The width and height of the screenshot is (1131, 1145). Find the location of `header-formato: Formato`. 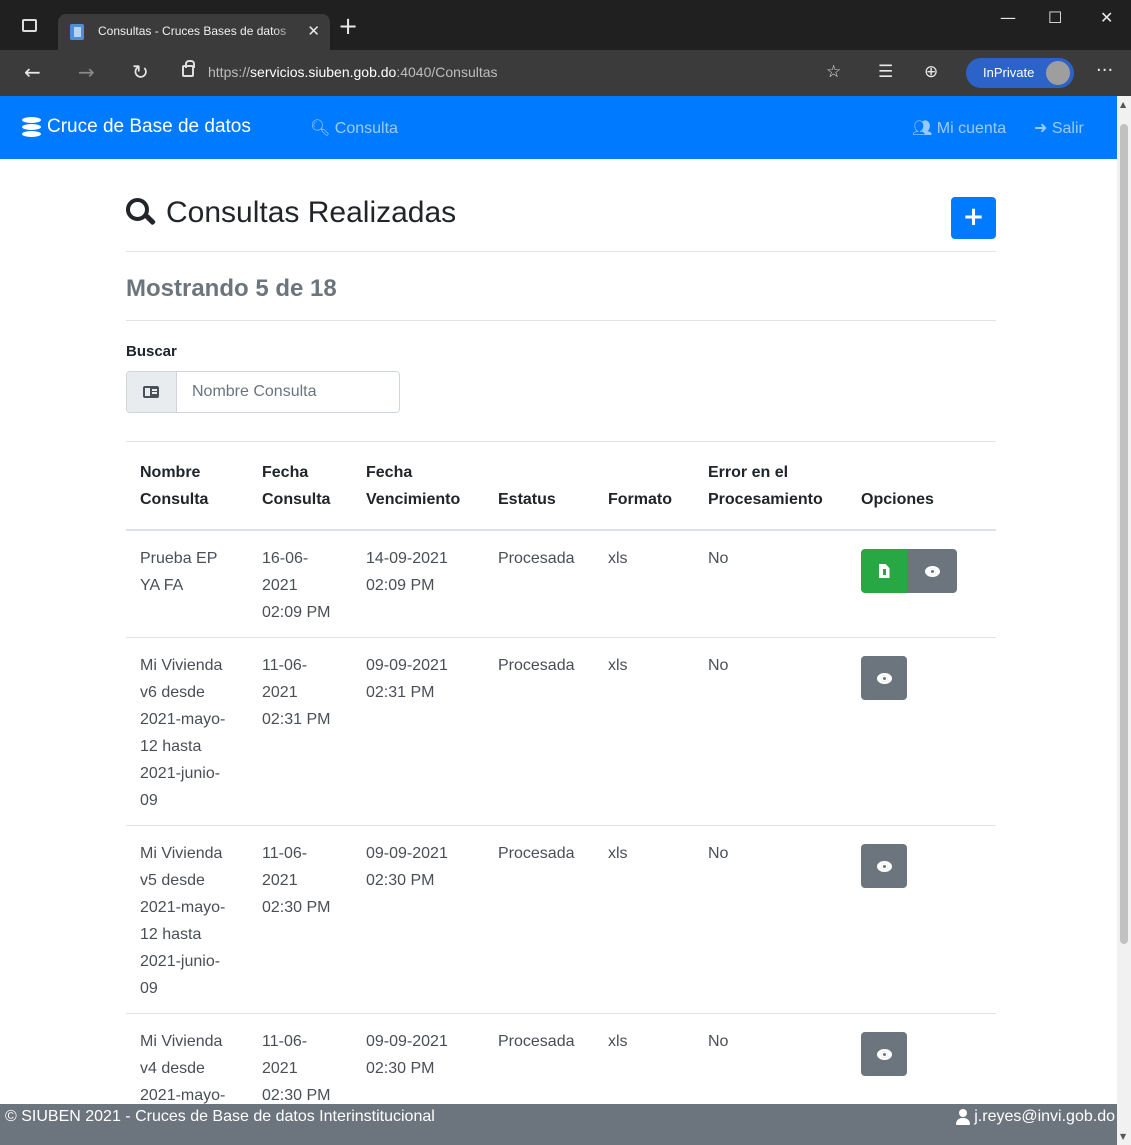

header-formato: Formato is located at coordinates (644, 486).